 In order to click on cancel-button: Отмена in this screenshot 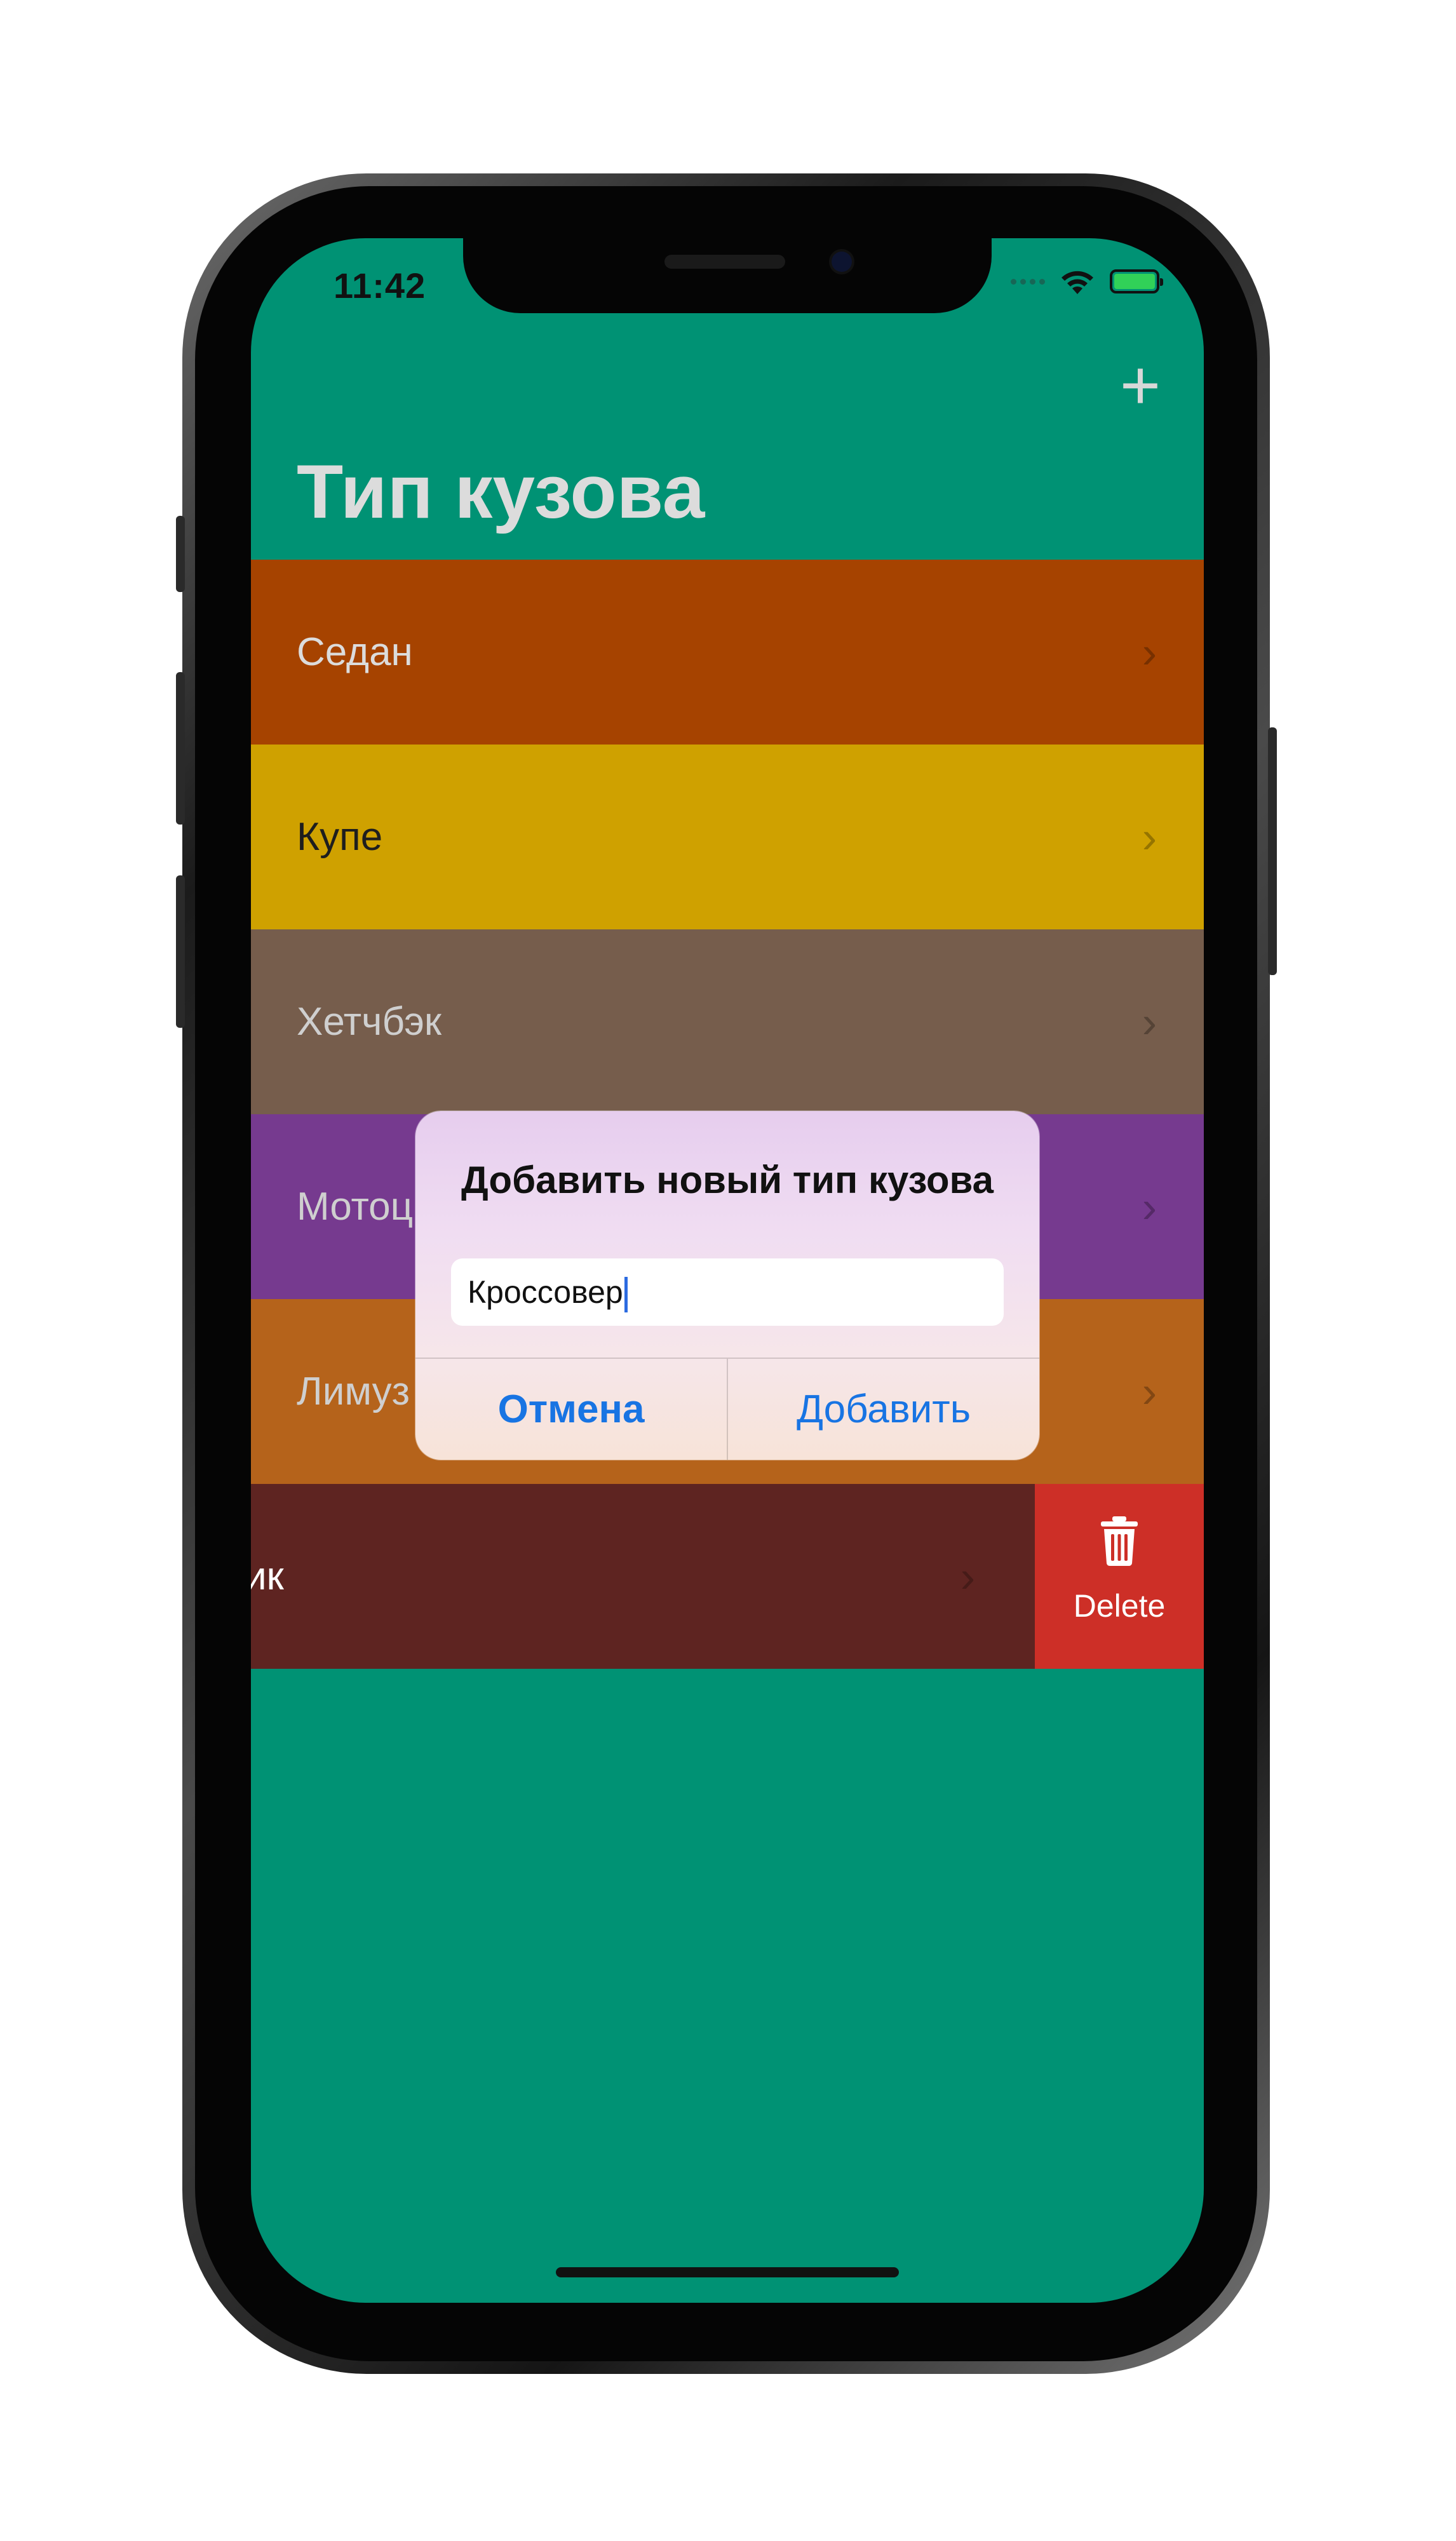, I will do `click(571, 1410)`.